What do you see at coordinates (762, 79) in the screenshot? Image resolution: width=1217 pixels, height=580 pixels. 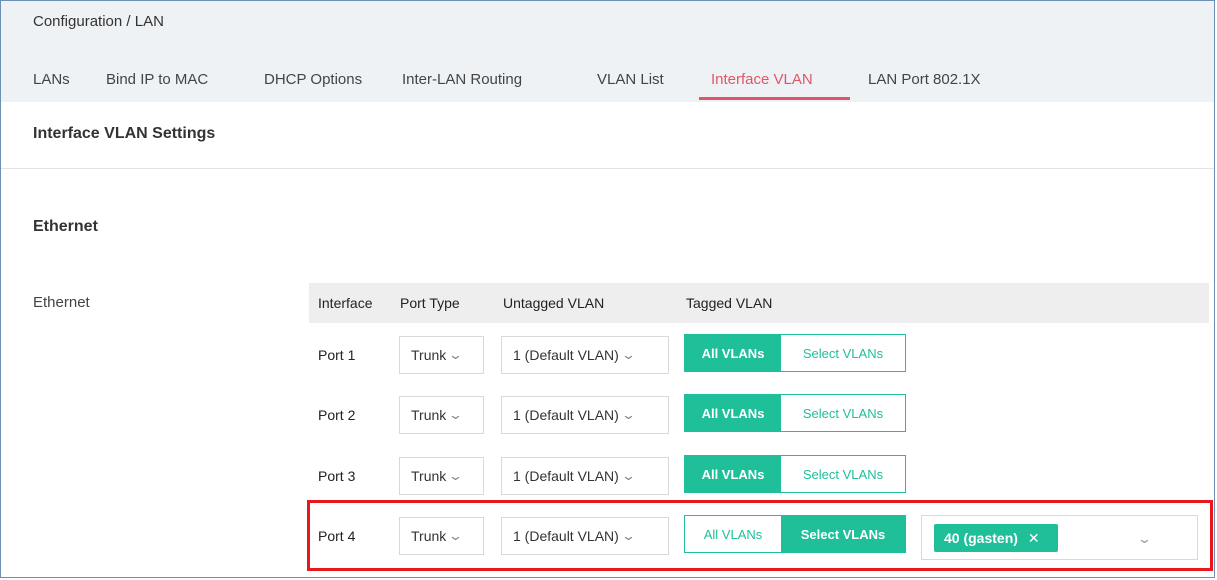 I see `tab-interface-vlan: Interface VLAN` at bounding box center [762, 79].